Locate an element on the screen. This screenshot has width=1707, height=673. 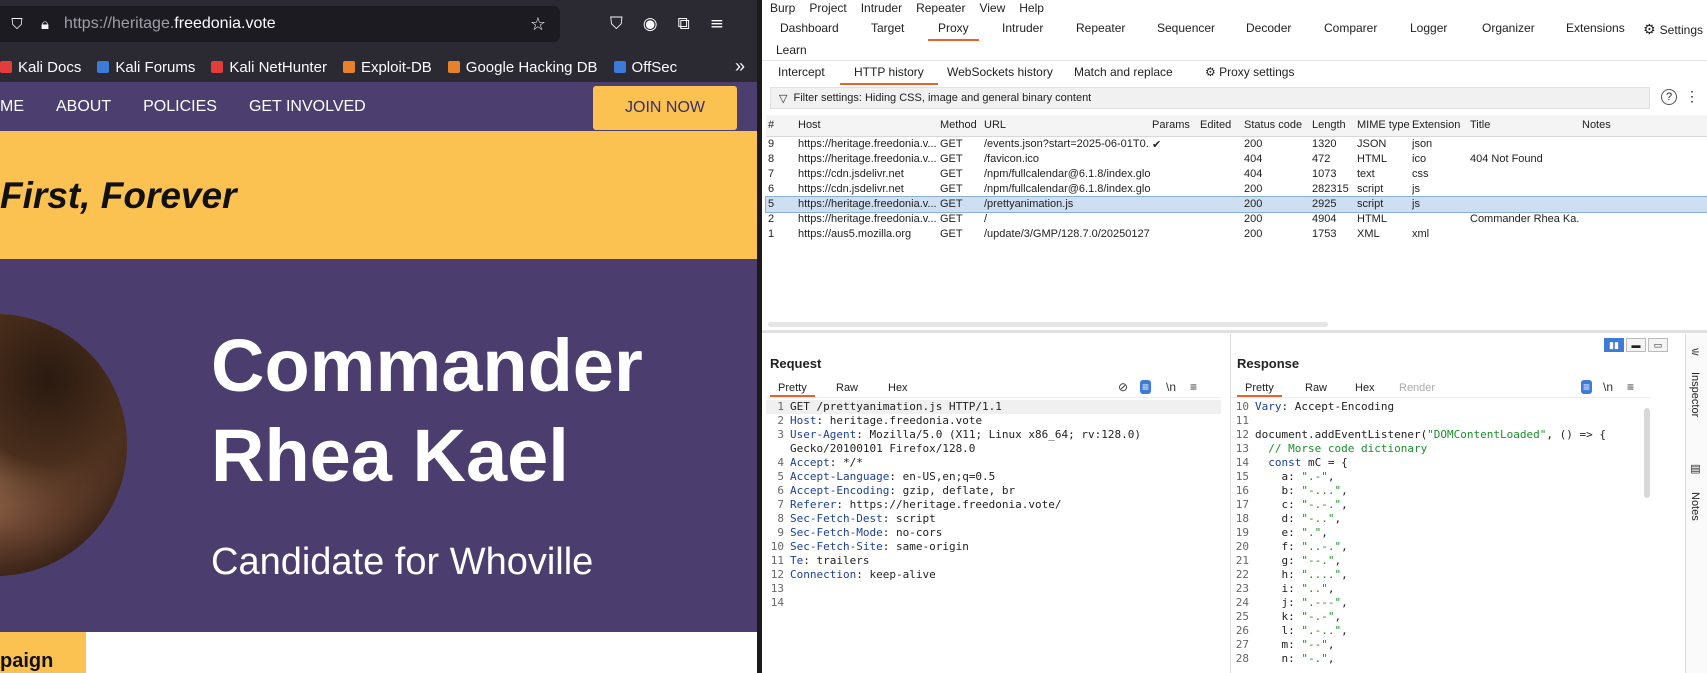
menu-item: Burp is located at coordinates (782, 8).